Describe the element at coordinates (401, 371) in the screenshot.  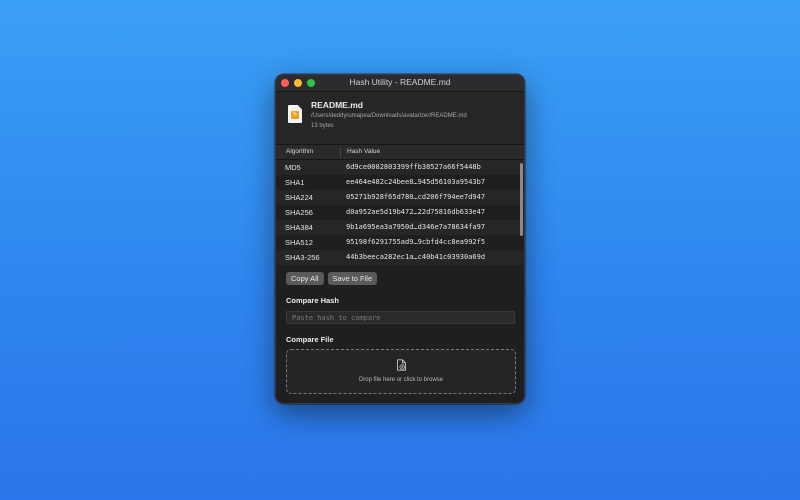
I see `file-drop-zone: Drop file here or click to browse` at that location.